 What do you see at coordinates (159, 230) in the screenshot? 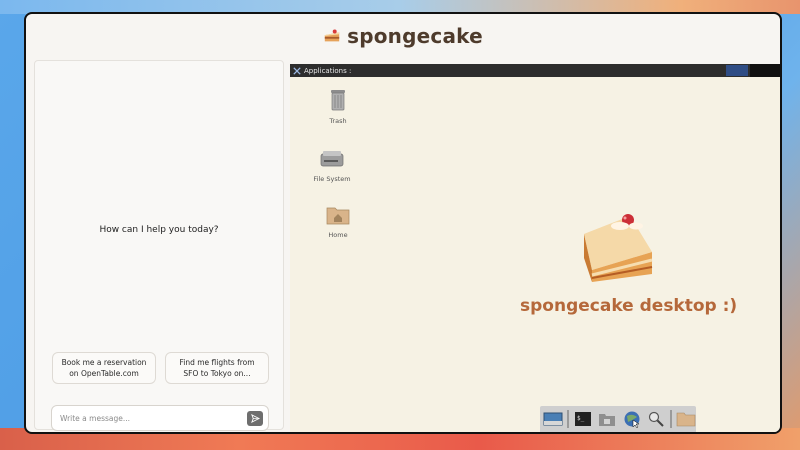
I see `chat-greeting: How can I help you today?` at bounding box center [159, 230].